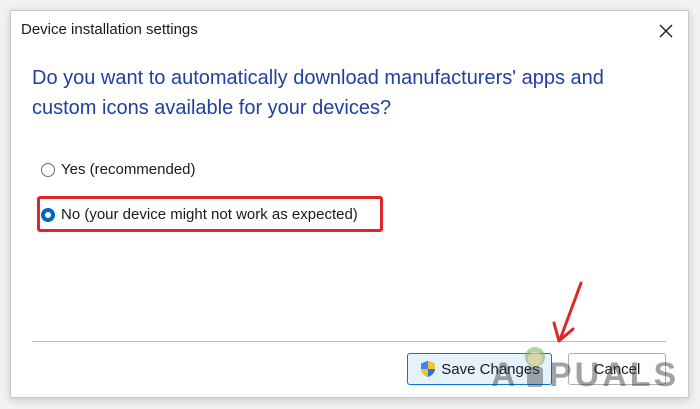 Image resolution: width=700 pixels, height=409 pixels. I want to click on divider, so click(349, 341).